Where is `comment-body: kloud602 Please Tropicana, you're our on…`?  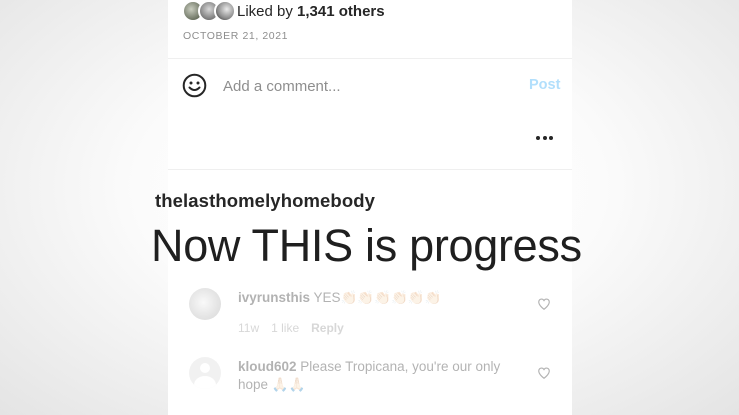 comment-body: kloud602 Please Tropicana, you're our on… is located at coordinates (380, 376).